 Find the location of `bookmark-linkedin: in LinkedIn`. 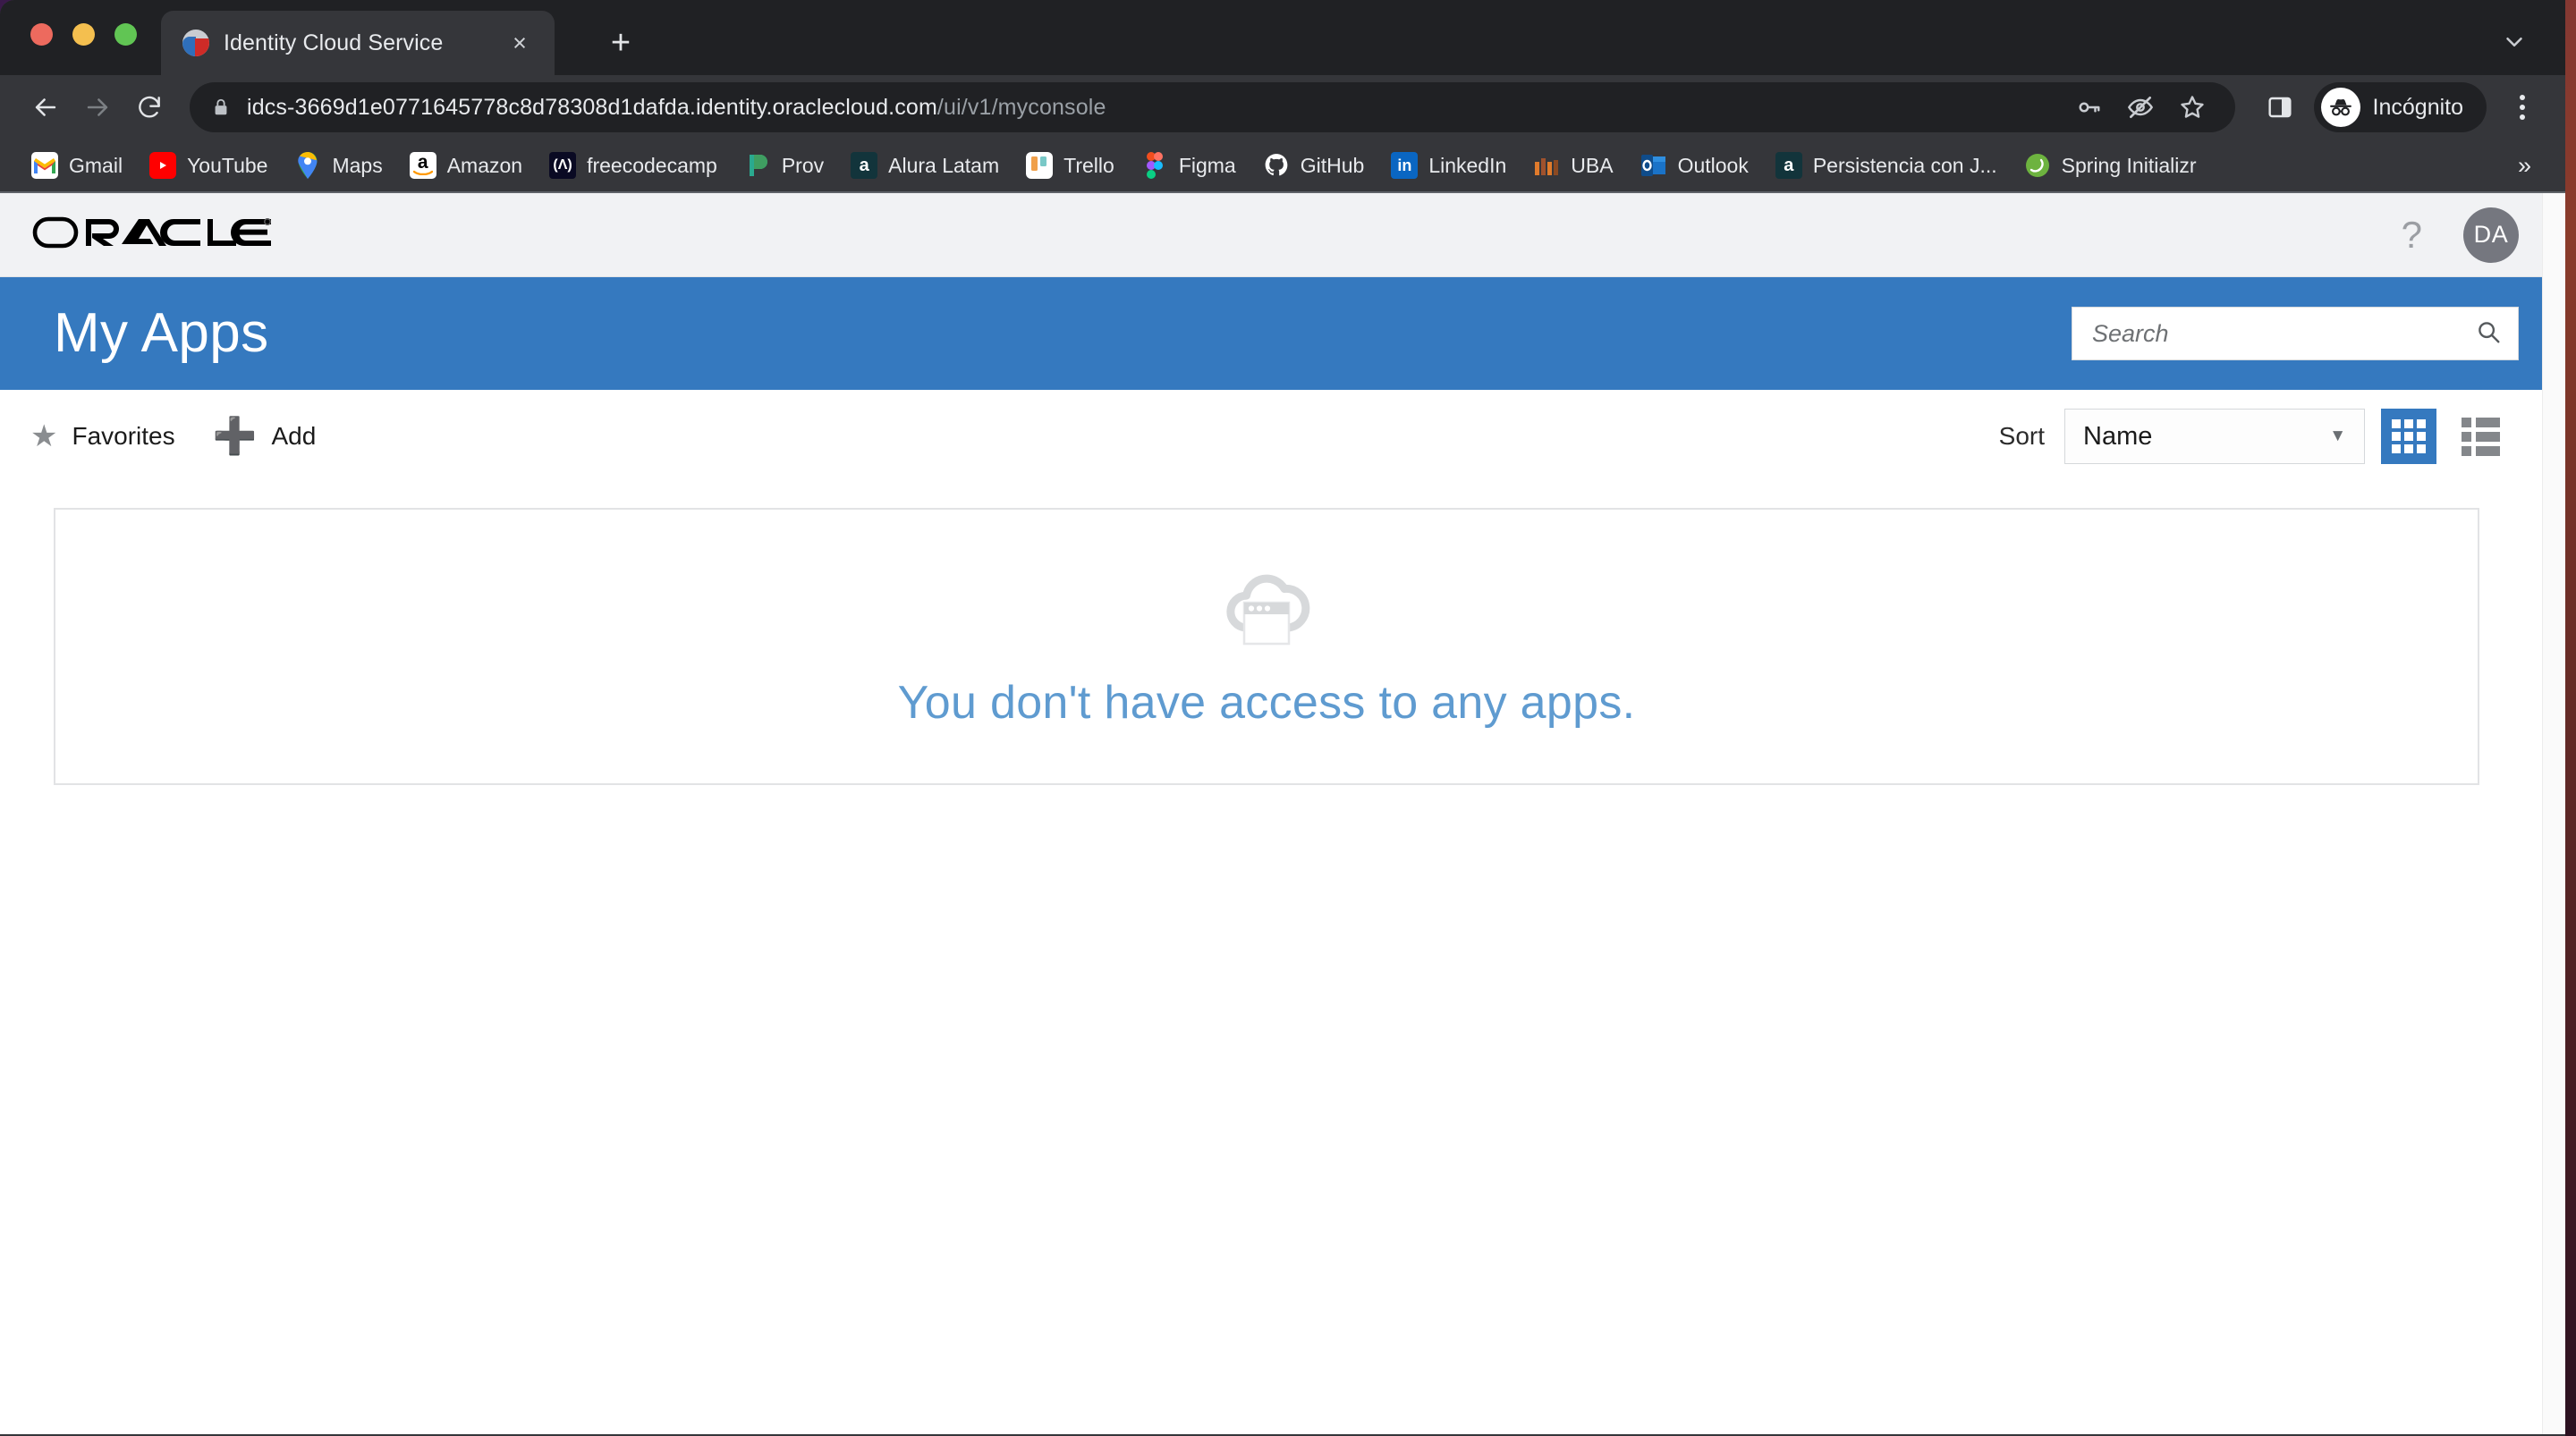

bookmark-linkedin: in LinkedIn is located at coordinates (1448, 165).